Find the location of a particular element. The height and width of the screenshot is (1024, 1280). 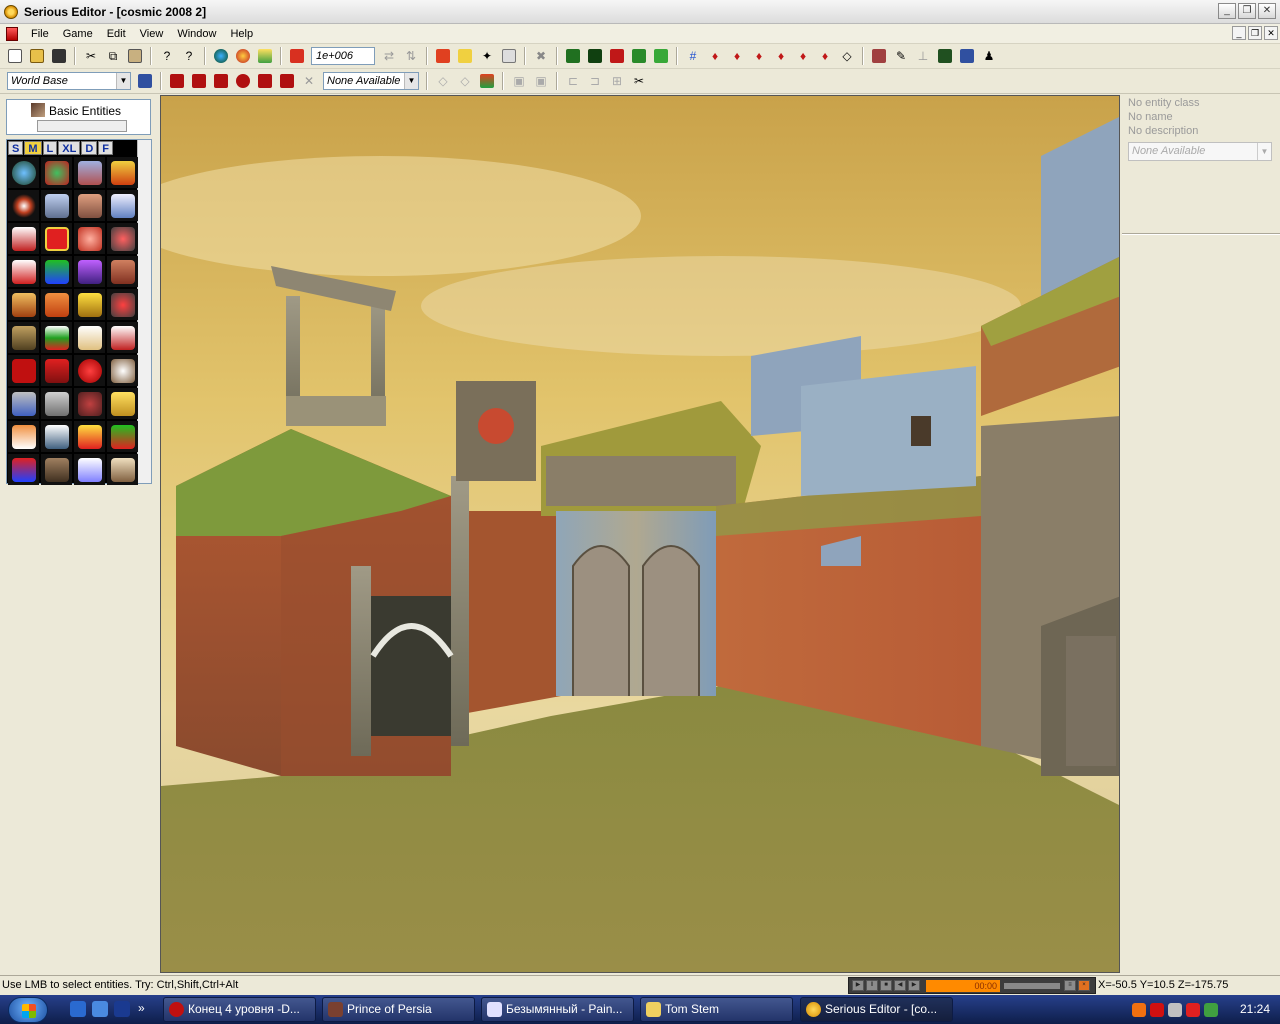

ie-icon is located at coordinates (78, 1009).